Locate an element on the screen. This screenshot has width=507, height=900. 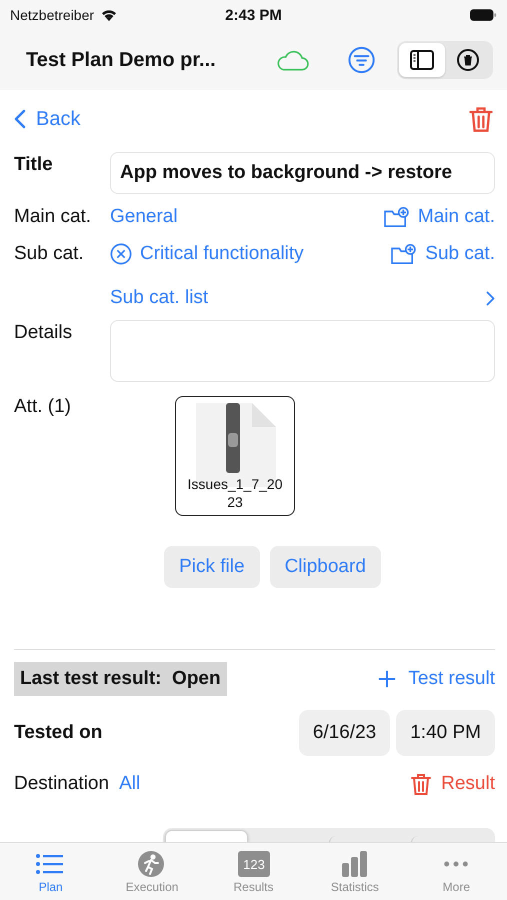
sidebar-icon is located at coordinates (422, 60).